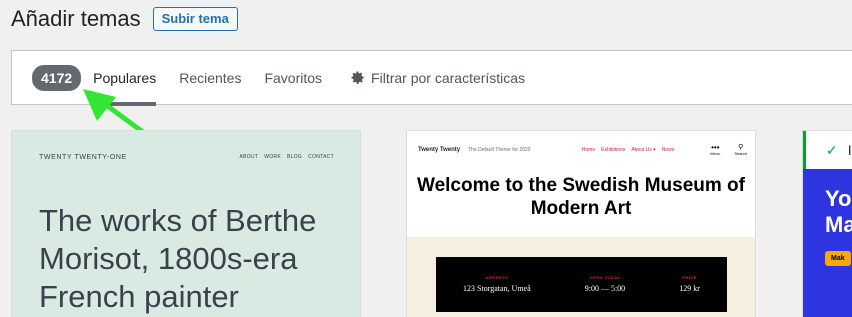 This screenshot has width=852, height=317. Describe the element at coordinates (357, 77) in the screenshot. I see `gear-icon` at that location.